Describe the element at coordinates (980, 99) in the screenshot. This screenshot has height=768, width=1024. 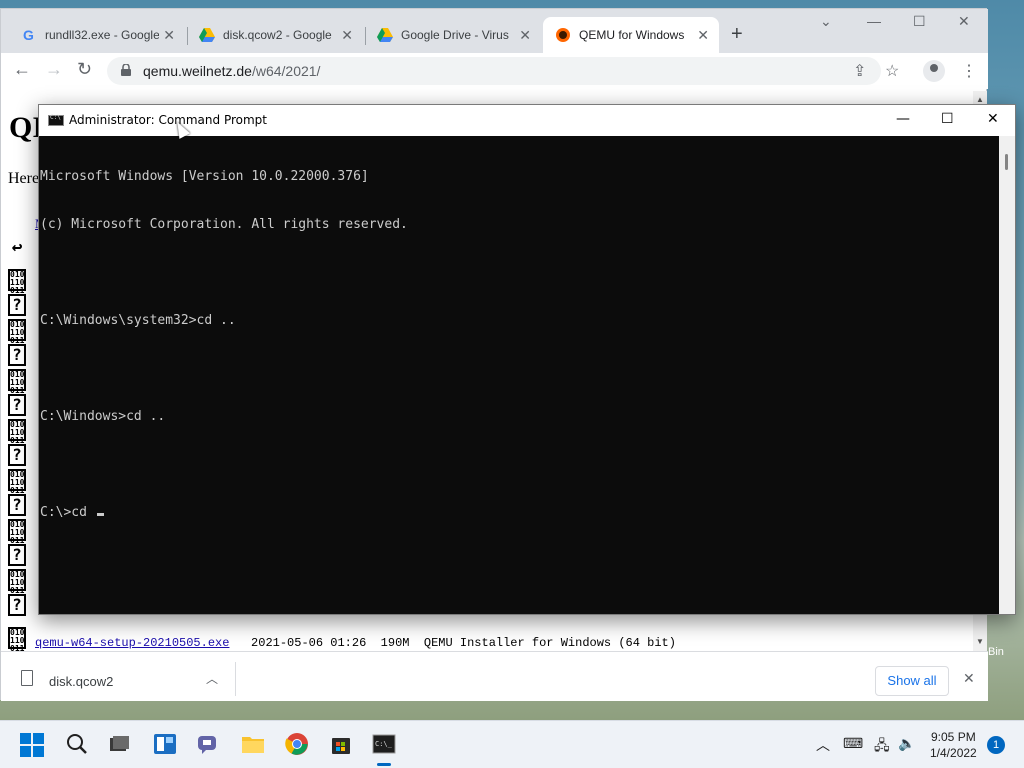
I see `scroll-up-icon: ▲` at that location.